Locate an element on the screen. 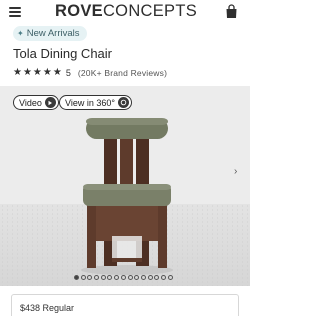 Image resolution: width=320 pixels, height=316 pixels. price-section: $438 Regular is located at coordinates (125, 301).